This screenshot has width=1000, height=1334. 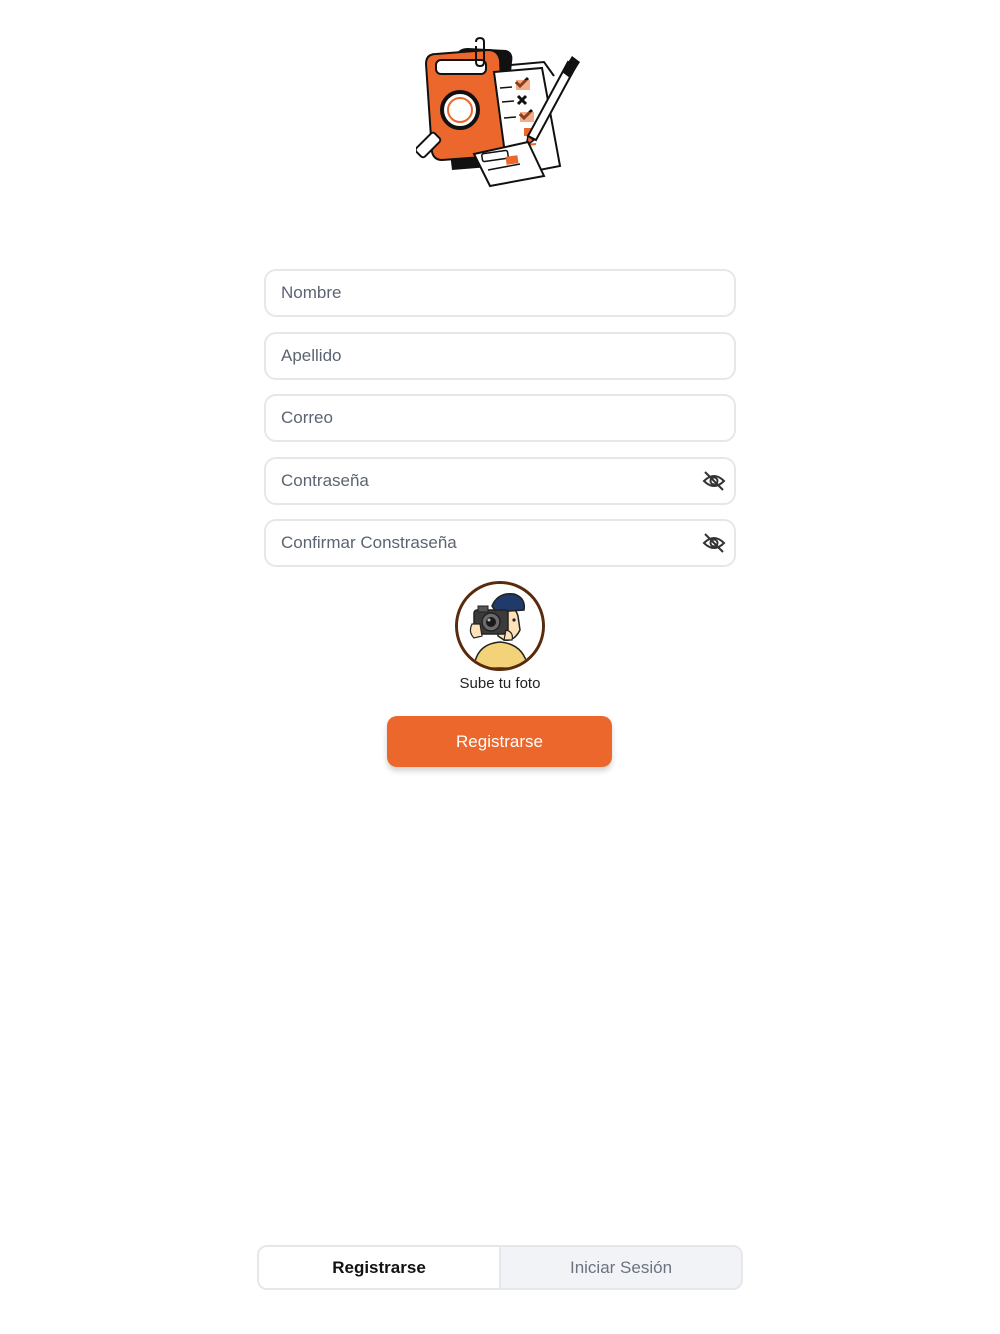 I want to click on confirm-password-input, so click(x=500, y=543).